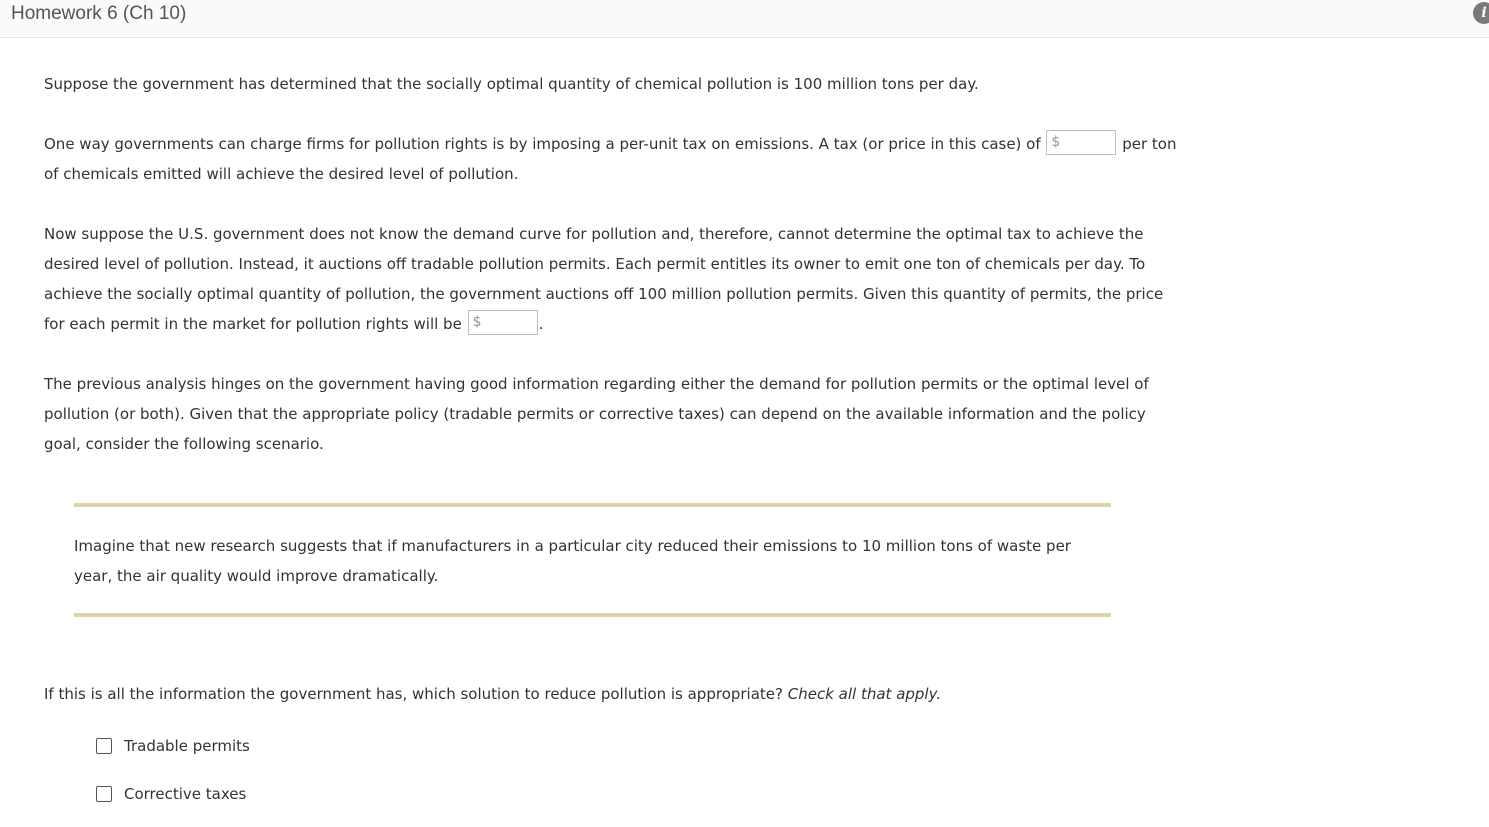 The width and height of the screenshot is (1489, 827). Describe the element at coordinates (864, 694) in the screenshot. I see `question-instruction: Check all that apply.` at that location.